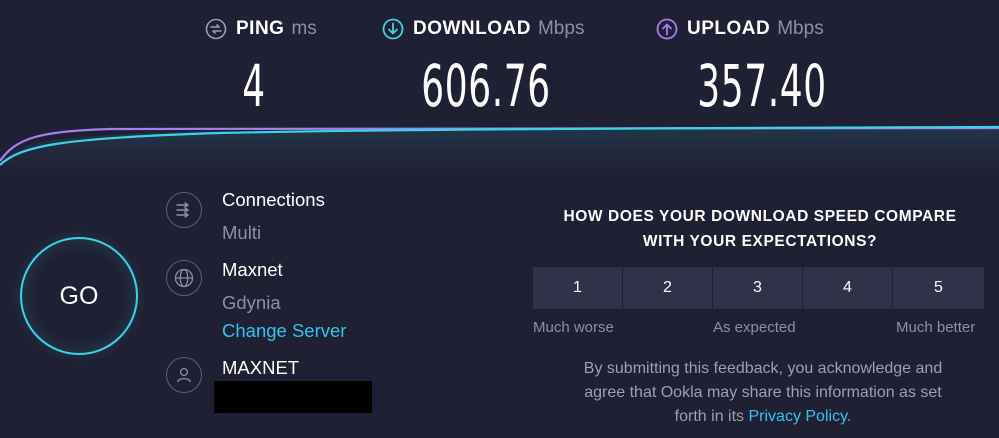 The image size is (999, 438). I want to click on rating-button-4: 4, so click(847, 288).